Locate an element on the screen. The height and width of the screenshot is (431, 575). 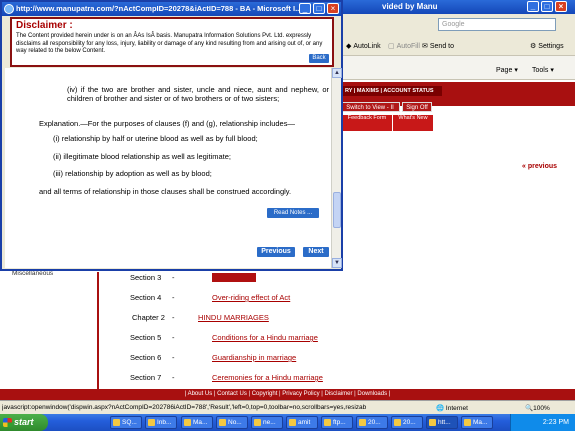
toc-link: HINDU MARRIAGES is located at coordinates (233, 317).